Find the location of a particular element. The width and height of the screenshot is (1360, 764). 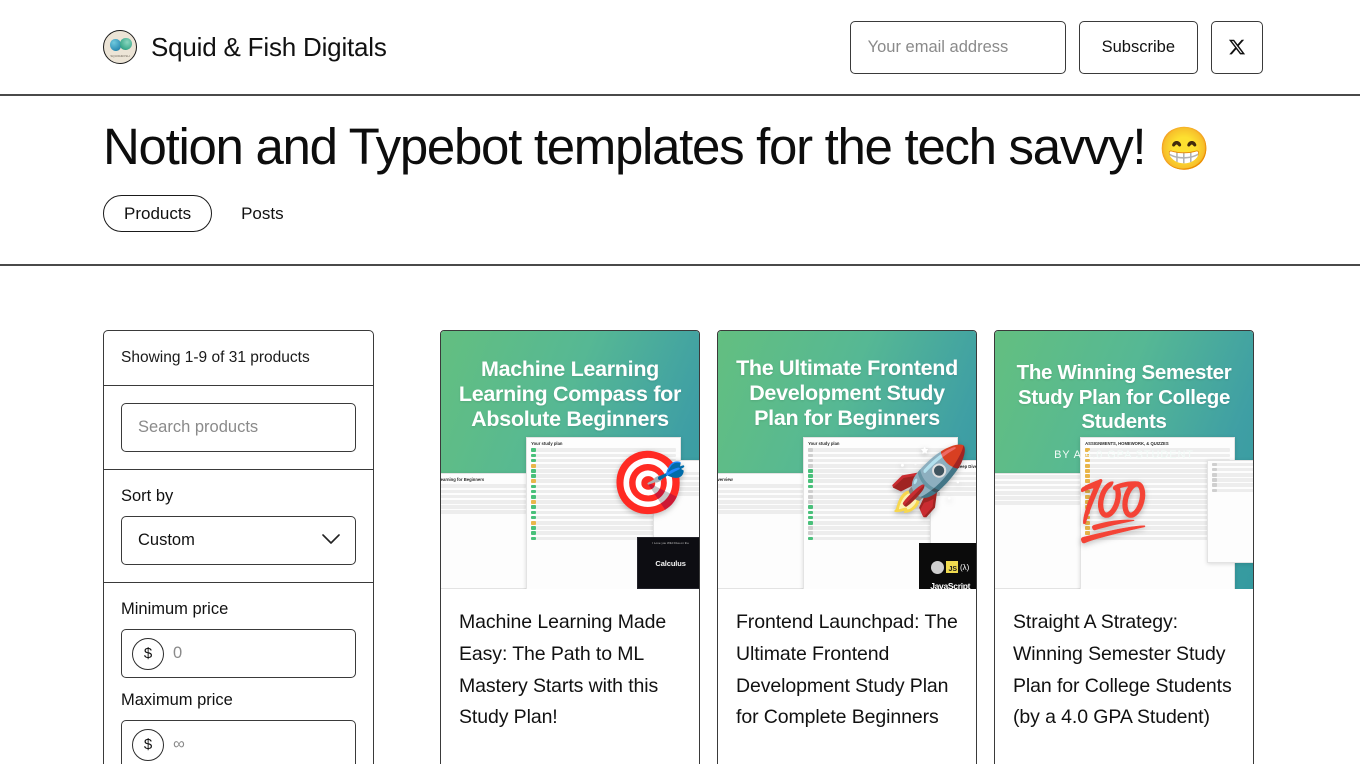

calculus-mock-label: Calculus is located at coordinates (670, 563).